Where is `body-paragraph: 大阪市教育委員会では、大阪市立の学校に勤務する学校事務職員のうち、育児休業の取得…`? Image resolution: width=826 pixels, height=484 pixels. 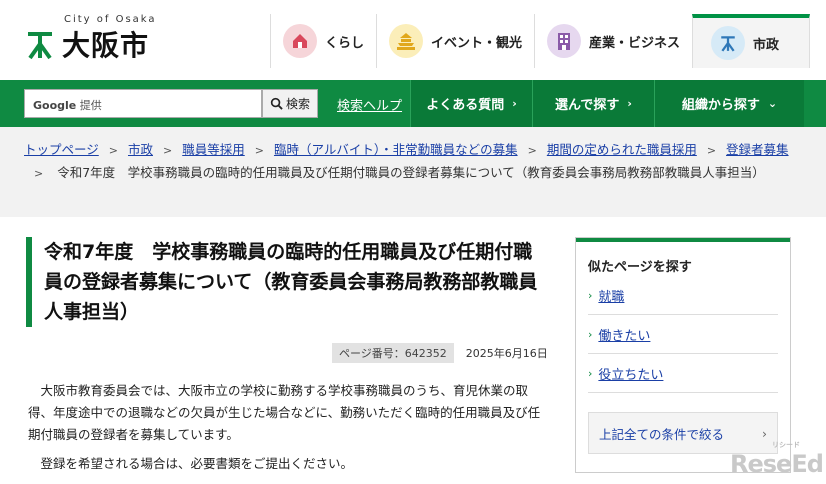 body-paragraph: 大阪市教育委員会では、大阪市立の学校に勤務する学校事務職員のうち、育児休業の取得… is located at coordinates (284, 412).